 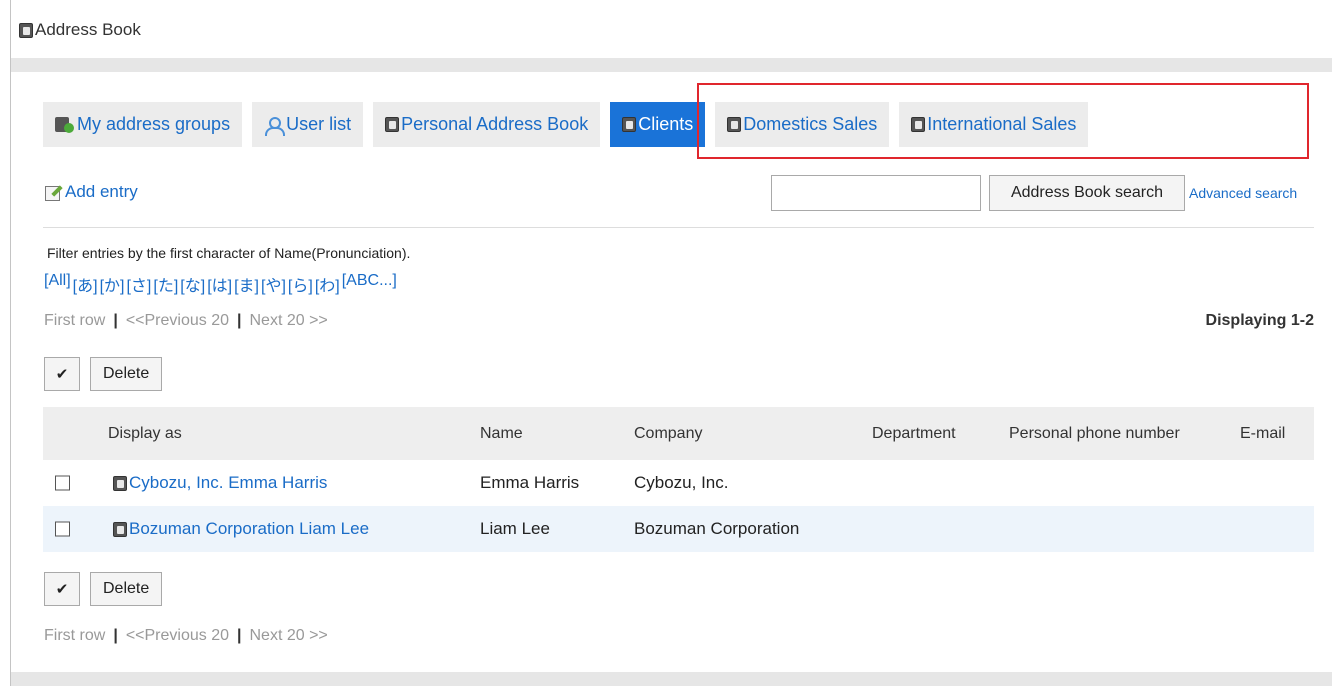 I want to click on tab-label: My address groups, so click(x=154, y=124).